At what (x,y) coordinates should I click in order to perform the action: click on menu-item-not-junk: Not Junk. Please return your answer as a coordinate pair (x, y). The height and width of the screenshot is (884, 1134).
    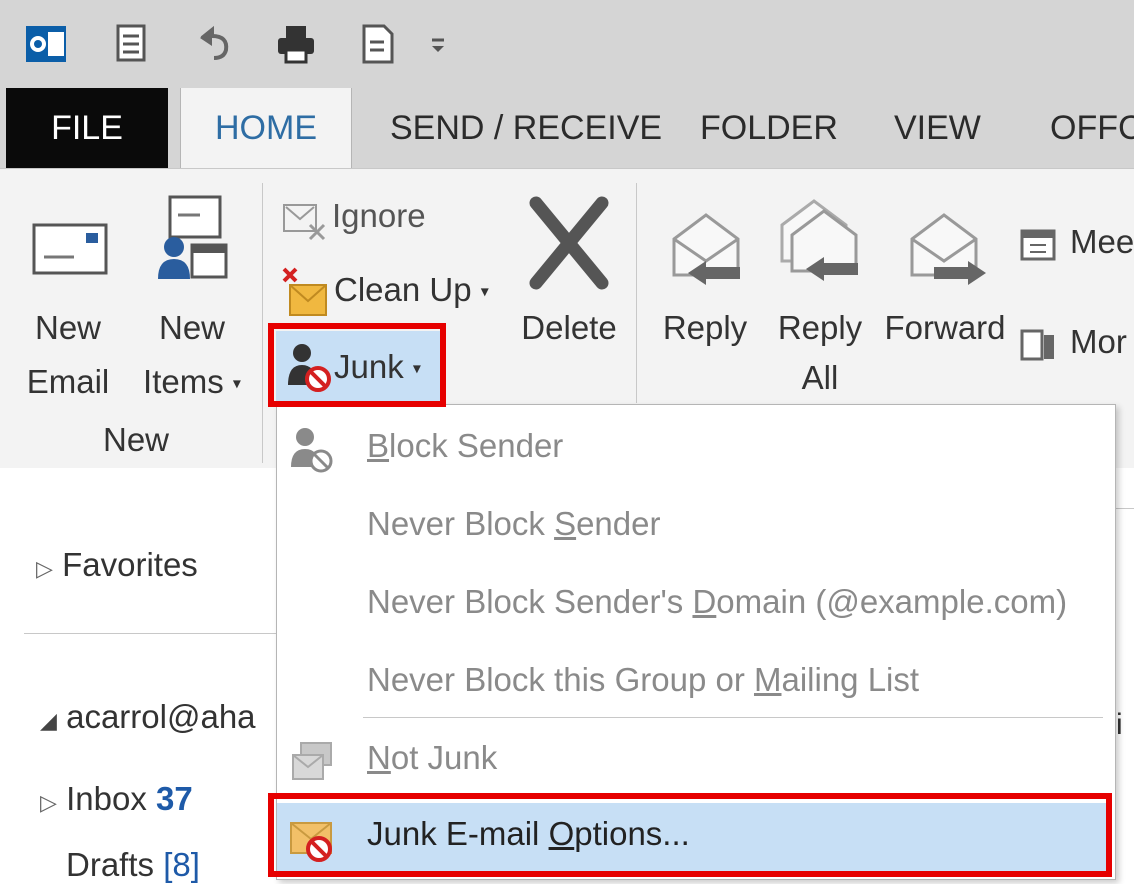
    Looking at the image, I should click on (696, 762).